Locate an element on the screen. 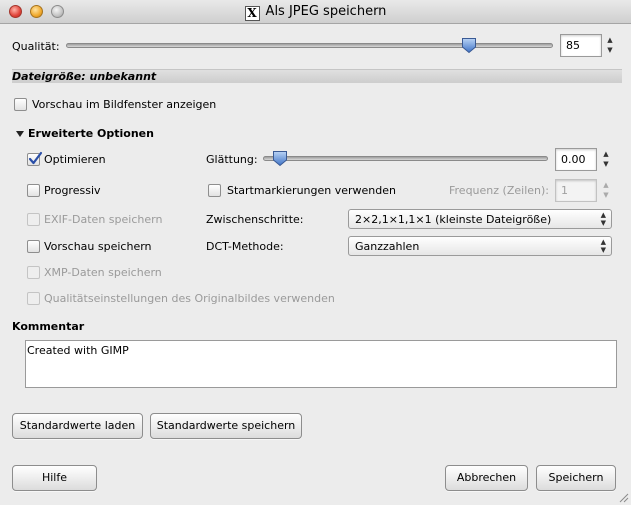 The width and height of the screenshot is (631, 505). thumbnail-label: Vorschau speichern is located at coordinates (98, 246).